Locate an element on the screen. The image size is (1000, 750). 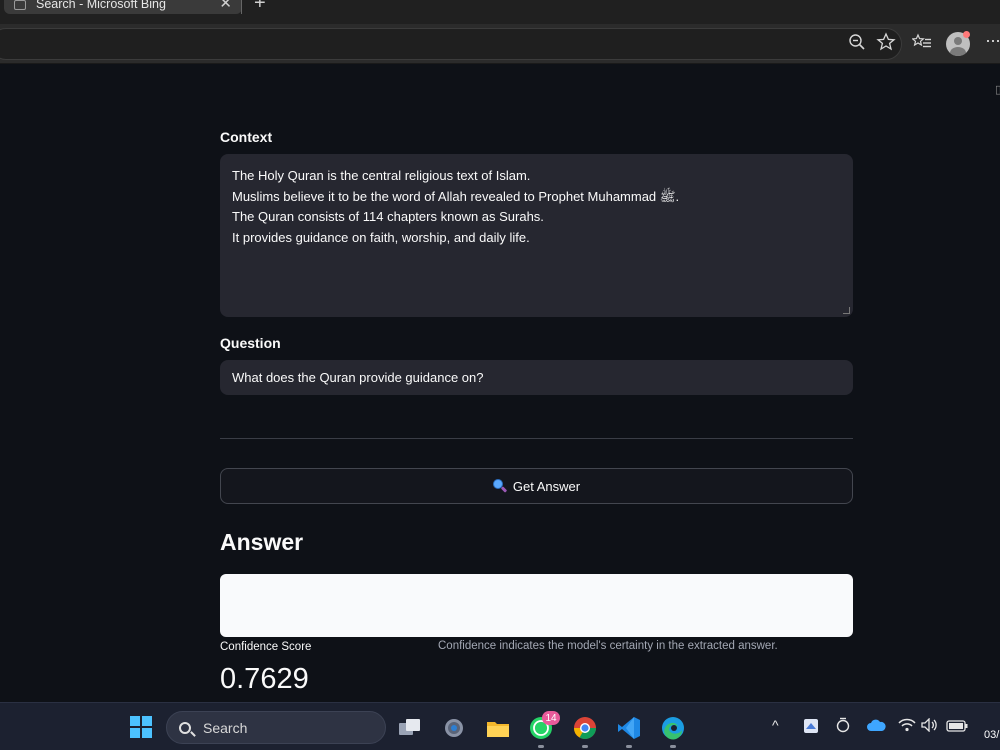
task-view-icon is located at coordinates (410, 728).